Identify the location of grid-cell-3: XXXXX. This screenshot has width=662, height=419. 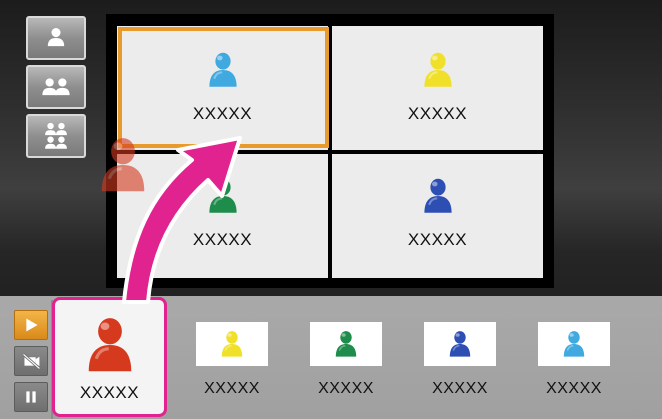
(222, 216).